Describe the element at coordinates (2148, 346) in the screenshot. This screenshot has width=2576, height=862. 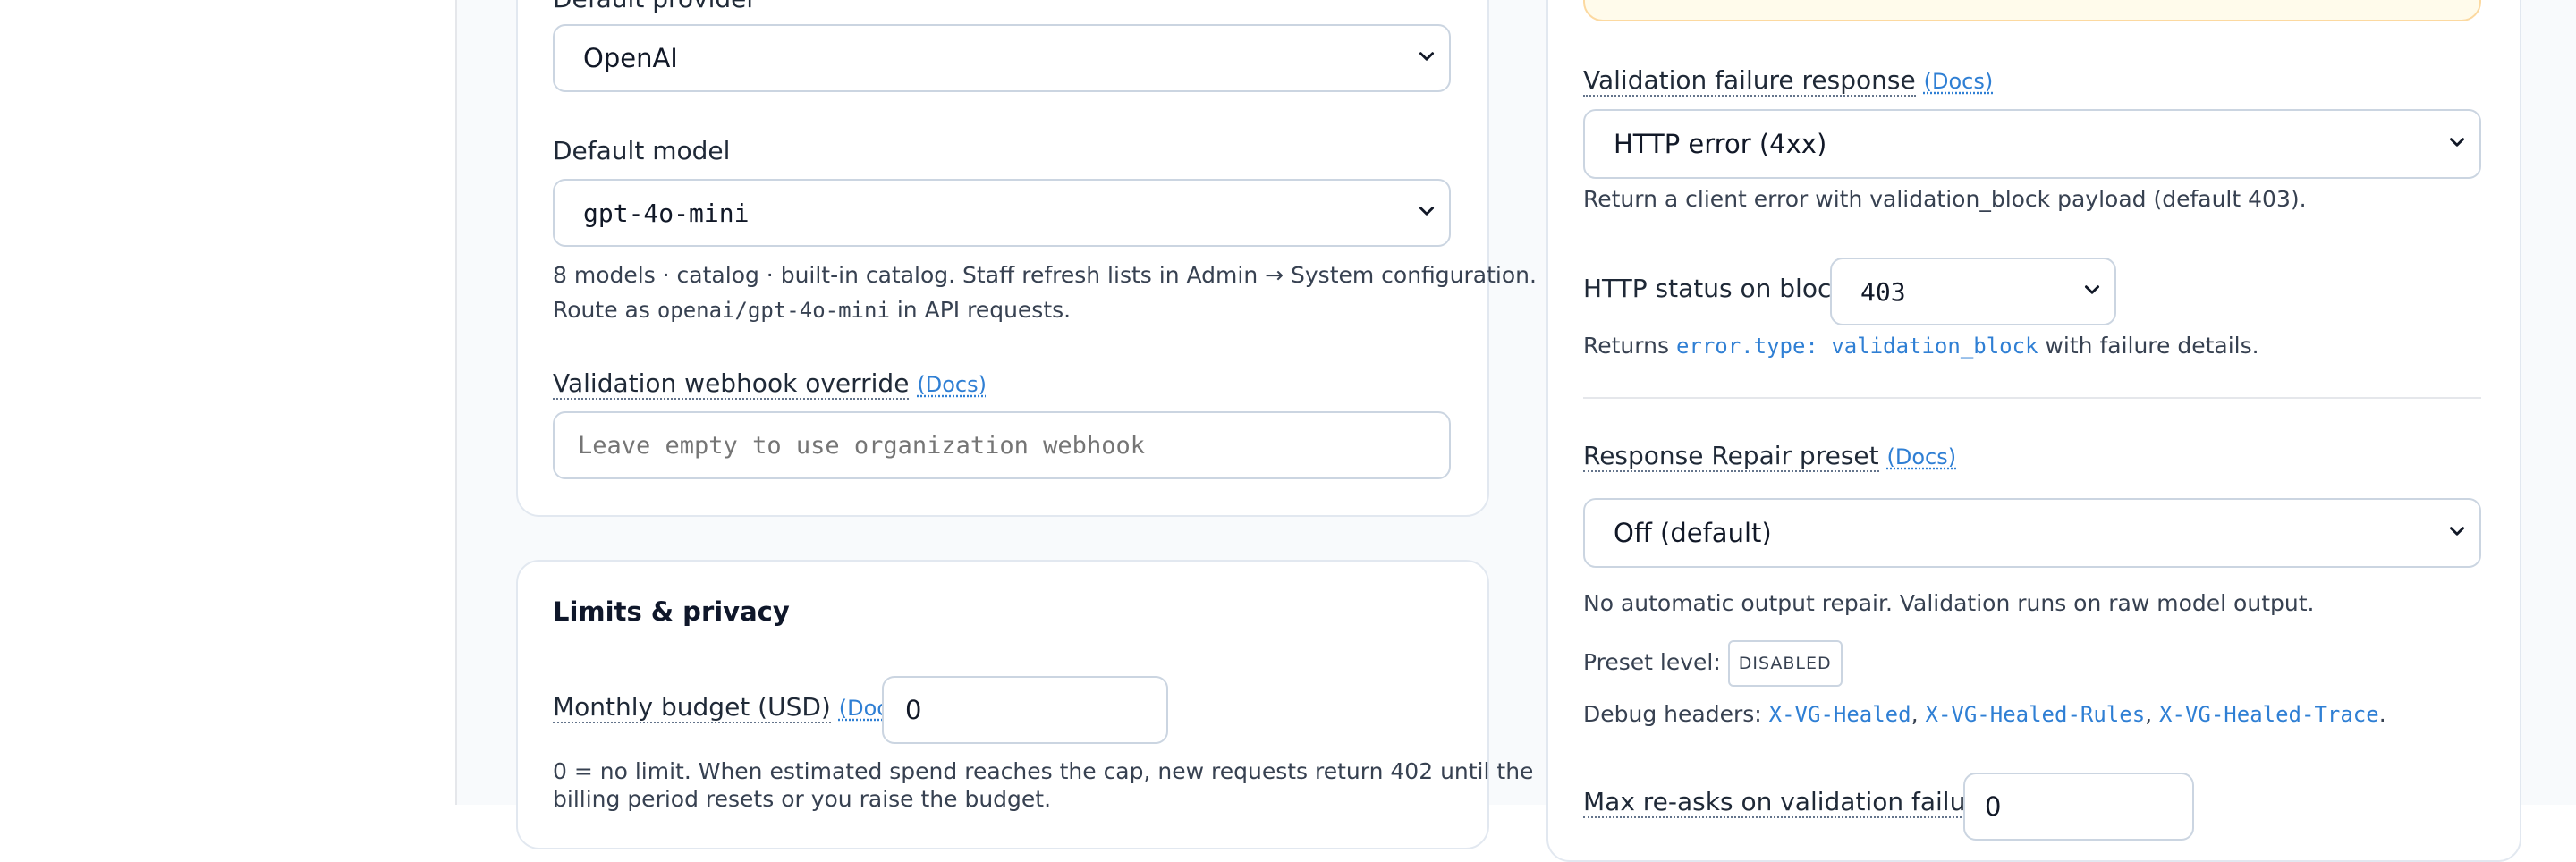
I see `http-status-help-suffix: with failure details.` at that location.